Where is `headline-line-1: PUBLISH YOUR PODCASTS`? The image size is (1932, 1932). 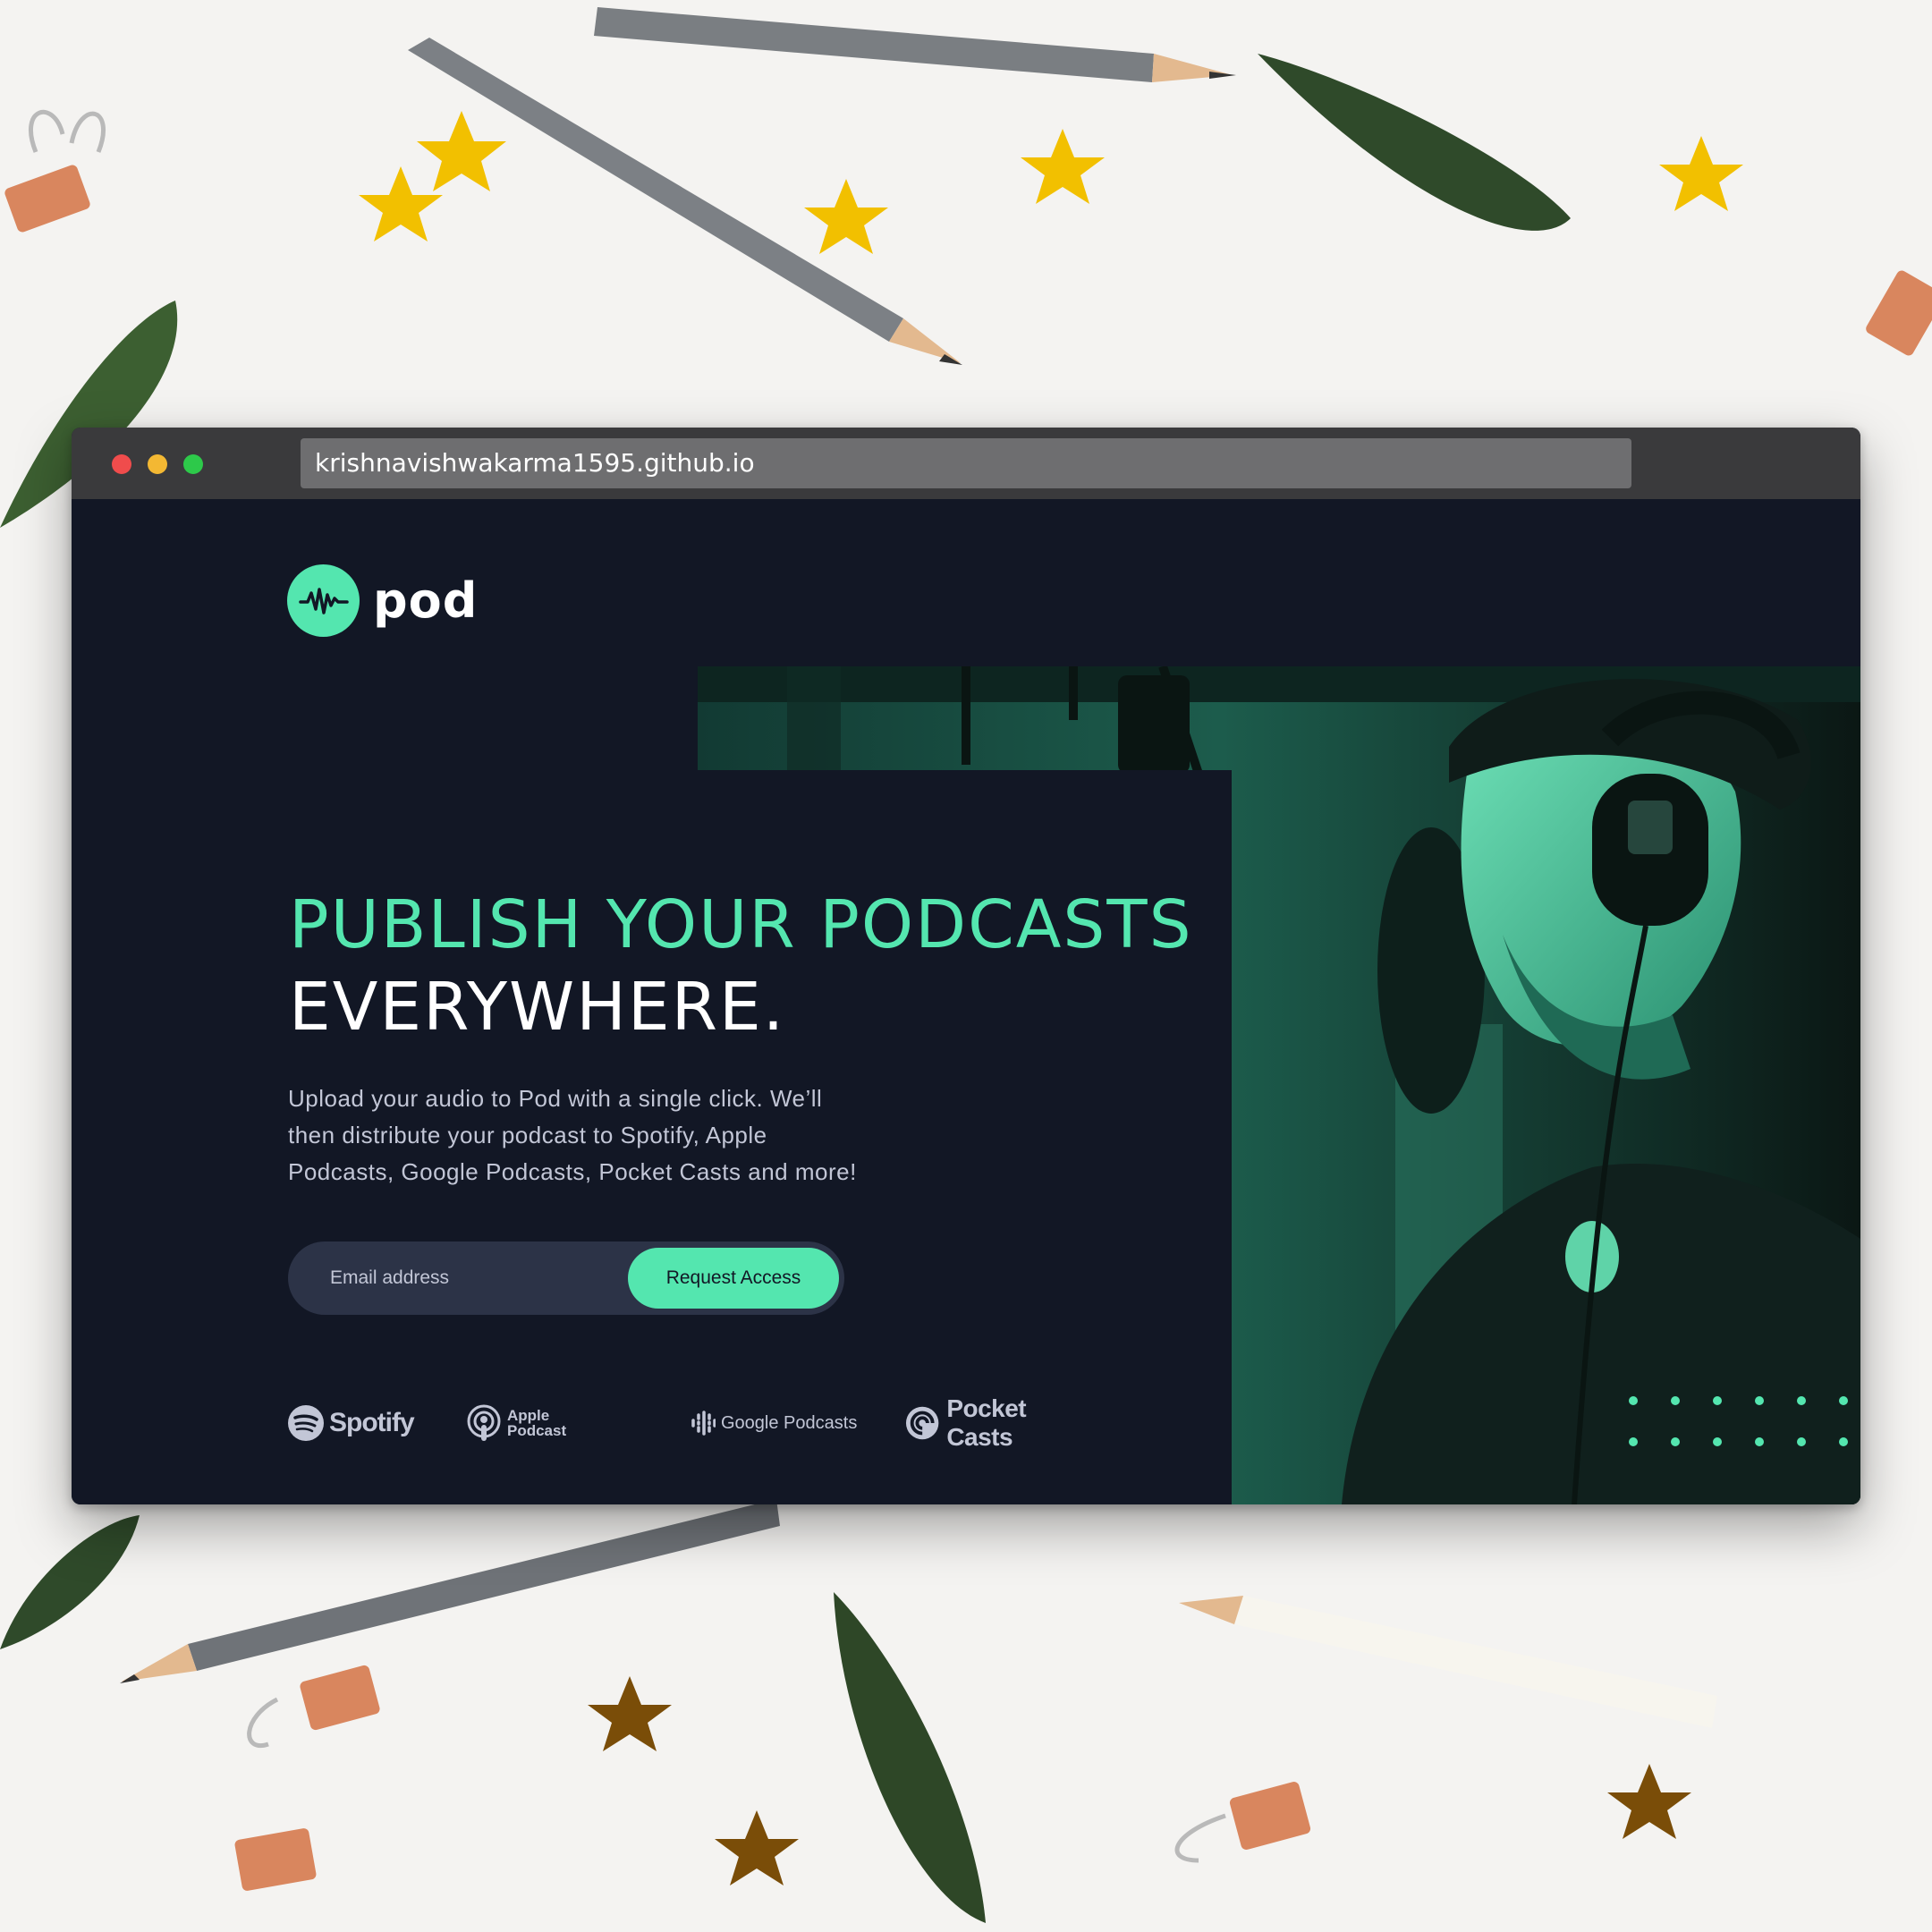 headline-line-1: PUBLISH YOUR PODCASTS is located at coordinates (741, 924).